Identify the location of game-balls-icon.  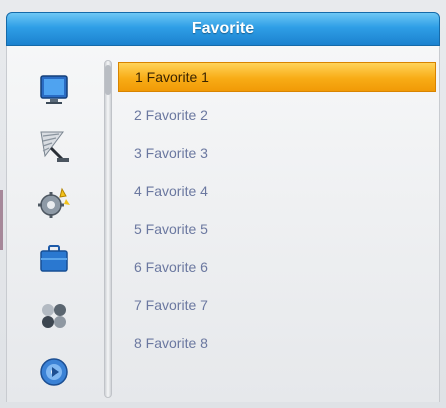
(54, 316).